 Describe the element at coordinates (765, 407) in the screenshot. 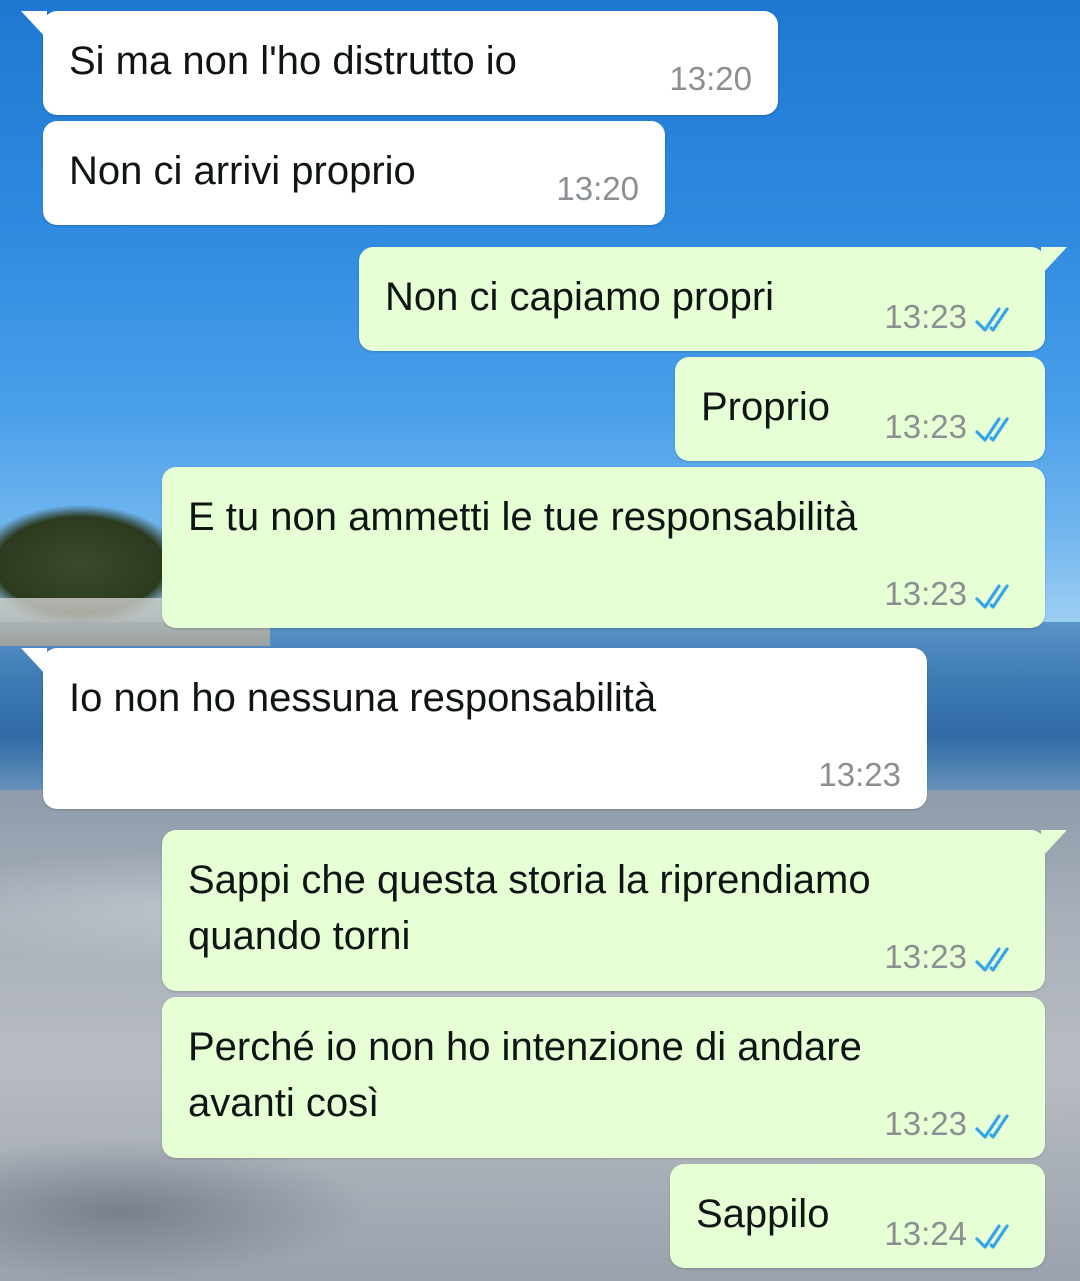

I see `message-text: Proprio` at that location.